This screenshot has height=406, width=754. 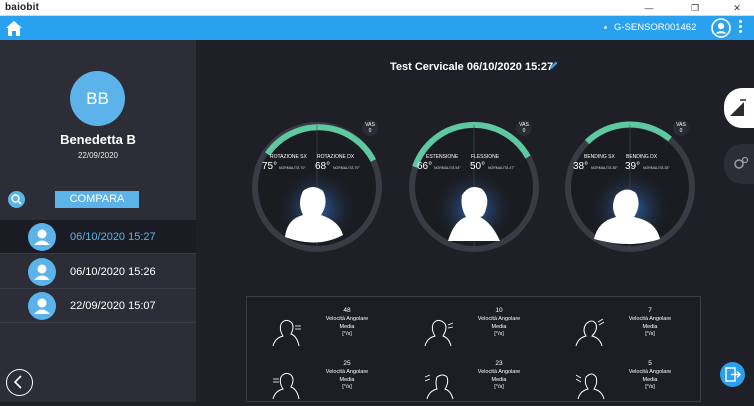 What do you see at coordinates (604, 168) in the screenshot?
I see `left-normality: NORMALITÀ 35°` at bounding box center [604, 168].